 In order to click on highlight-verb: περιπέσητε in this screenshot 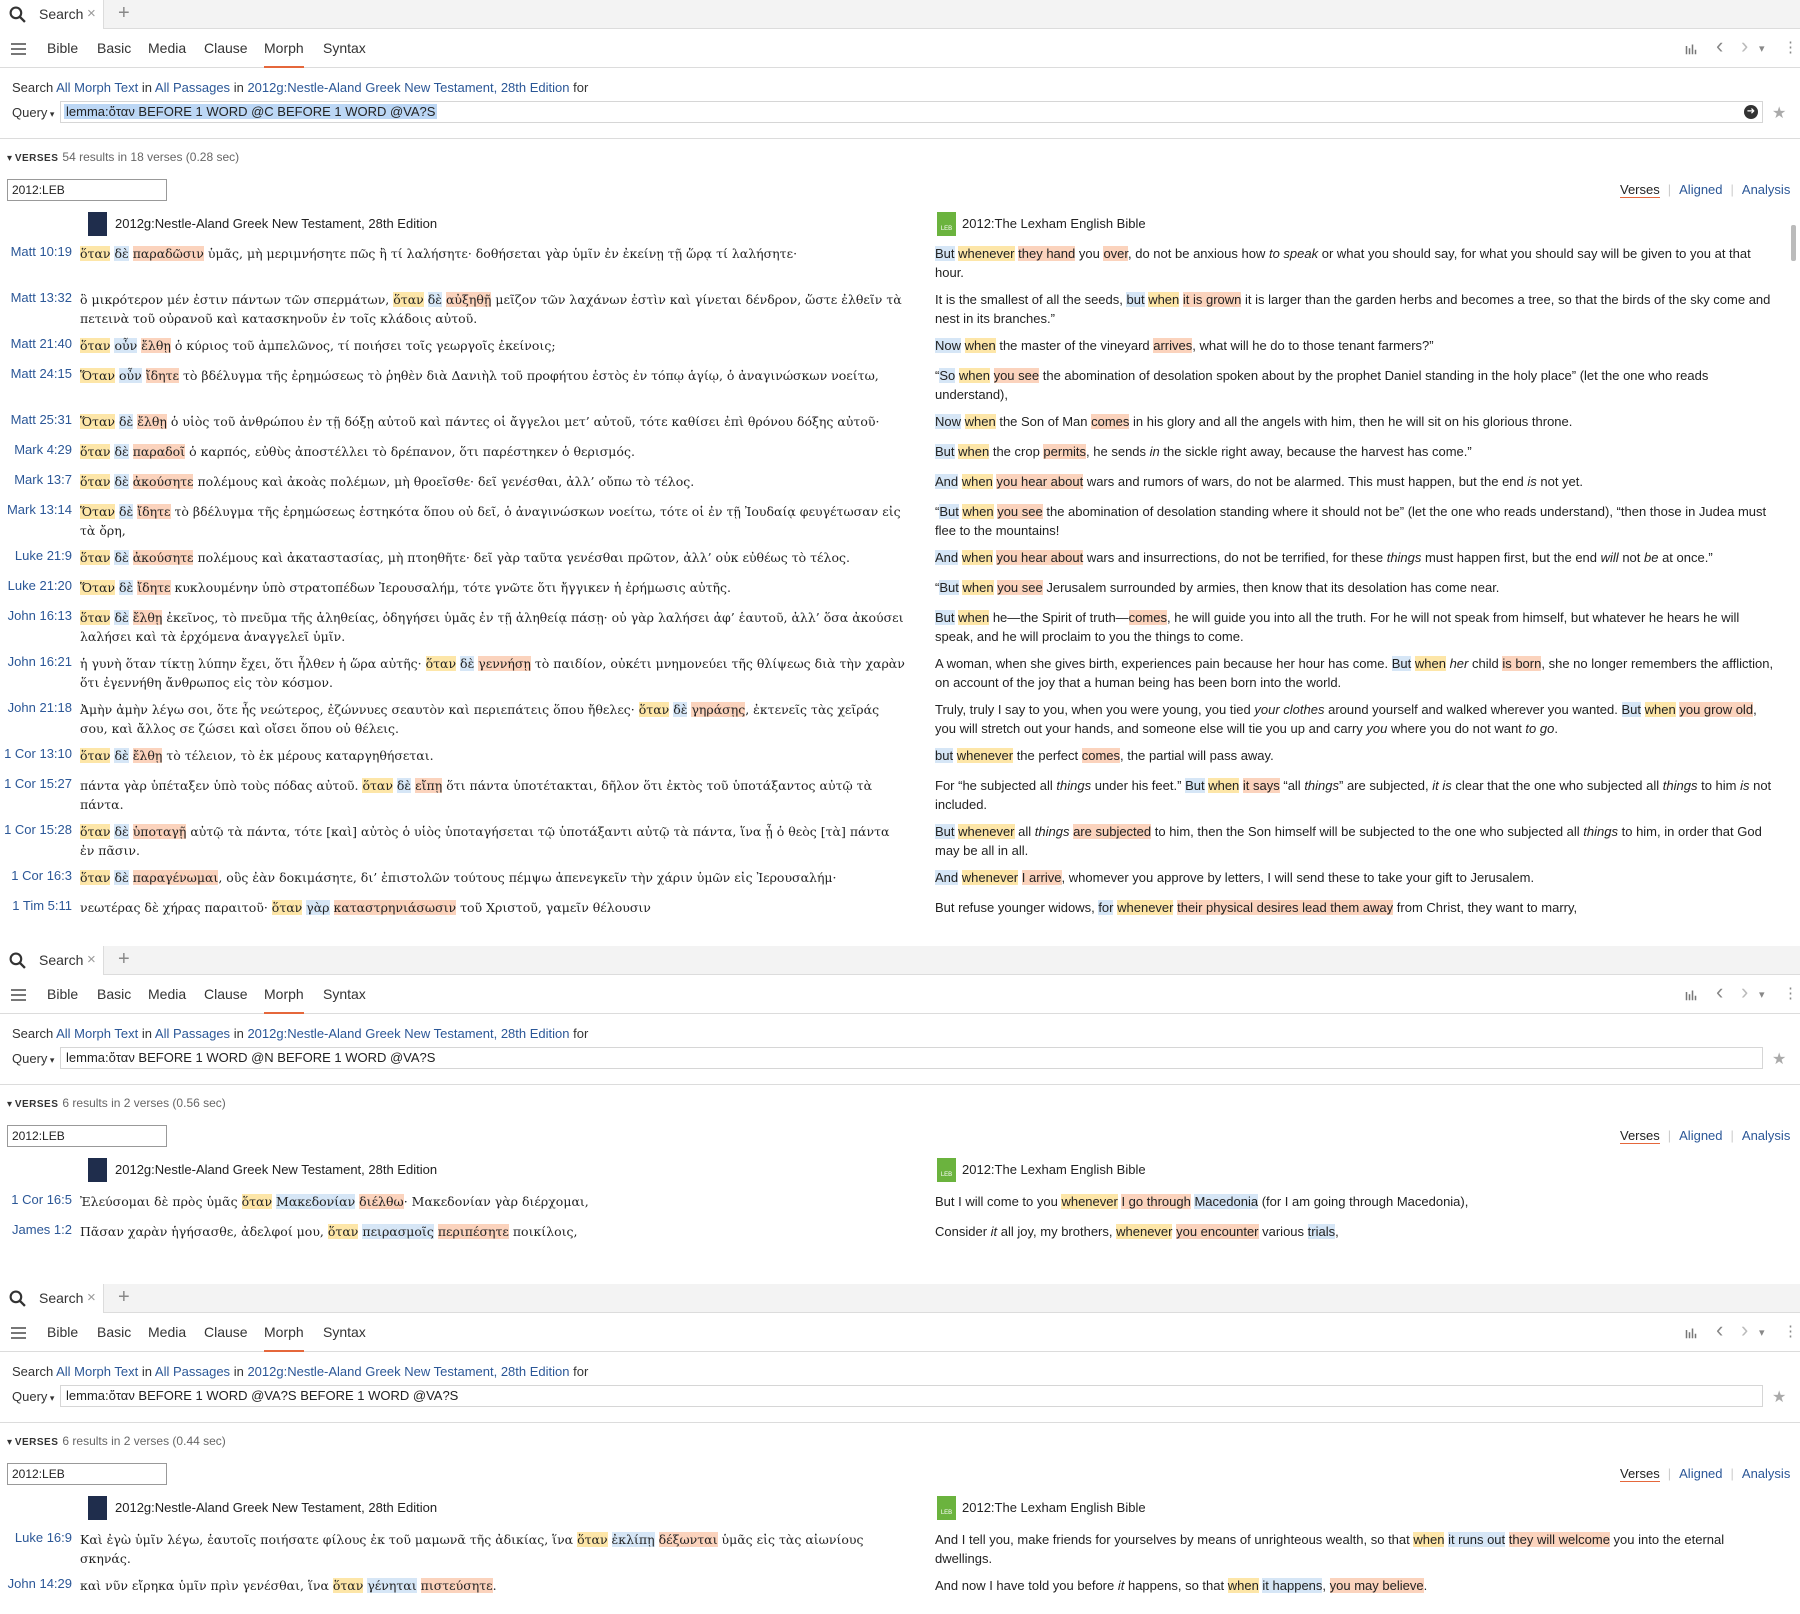, I will do `click(473, 1231)`.